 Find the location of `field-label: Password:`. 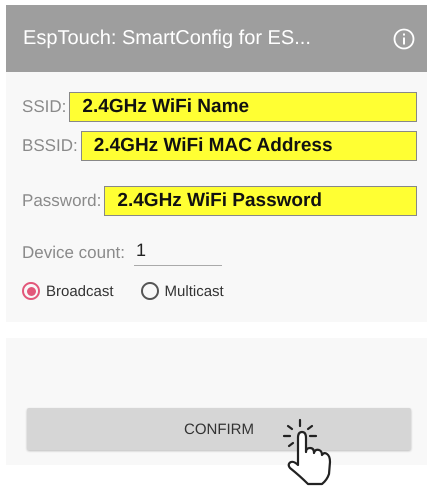

field-label: Password: is located at coordinates (62, 201).